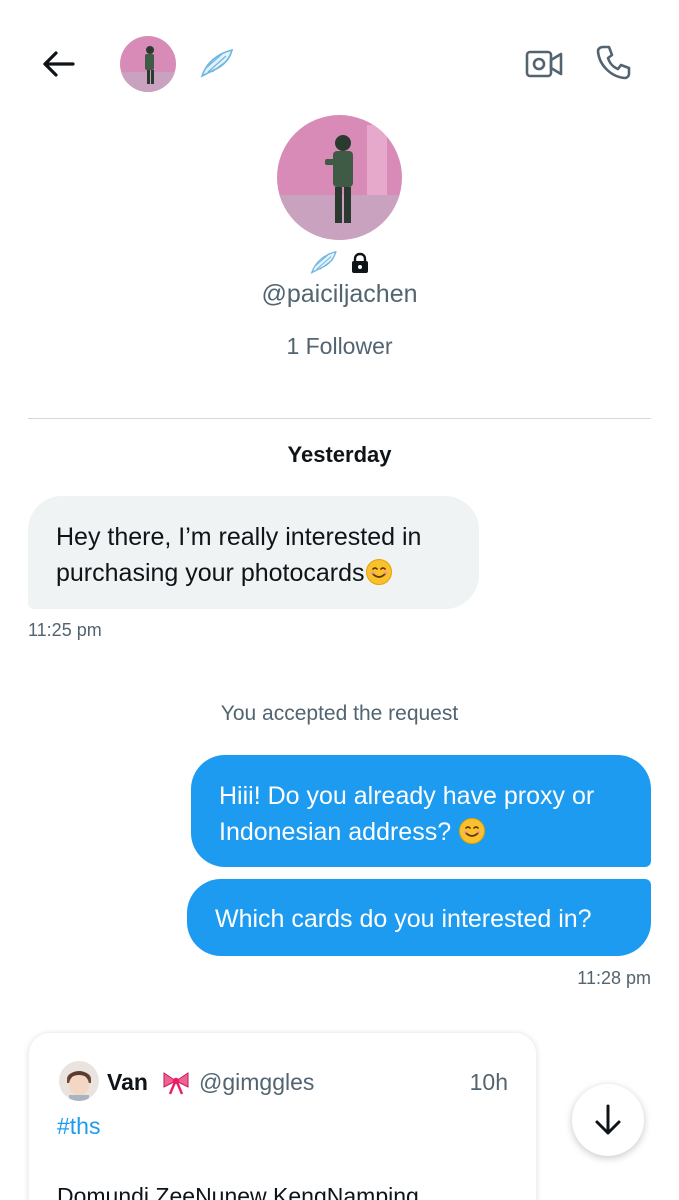 The height and width of the screenshot is (1200, 679). I want to click on profile-badges, so click(341, 263).